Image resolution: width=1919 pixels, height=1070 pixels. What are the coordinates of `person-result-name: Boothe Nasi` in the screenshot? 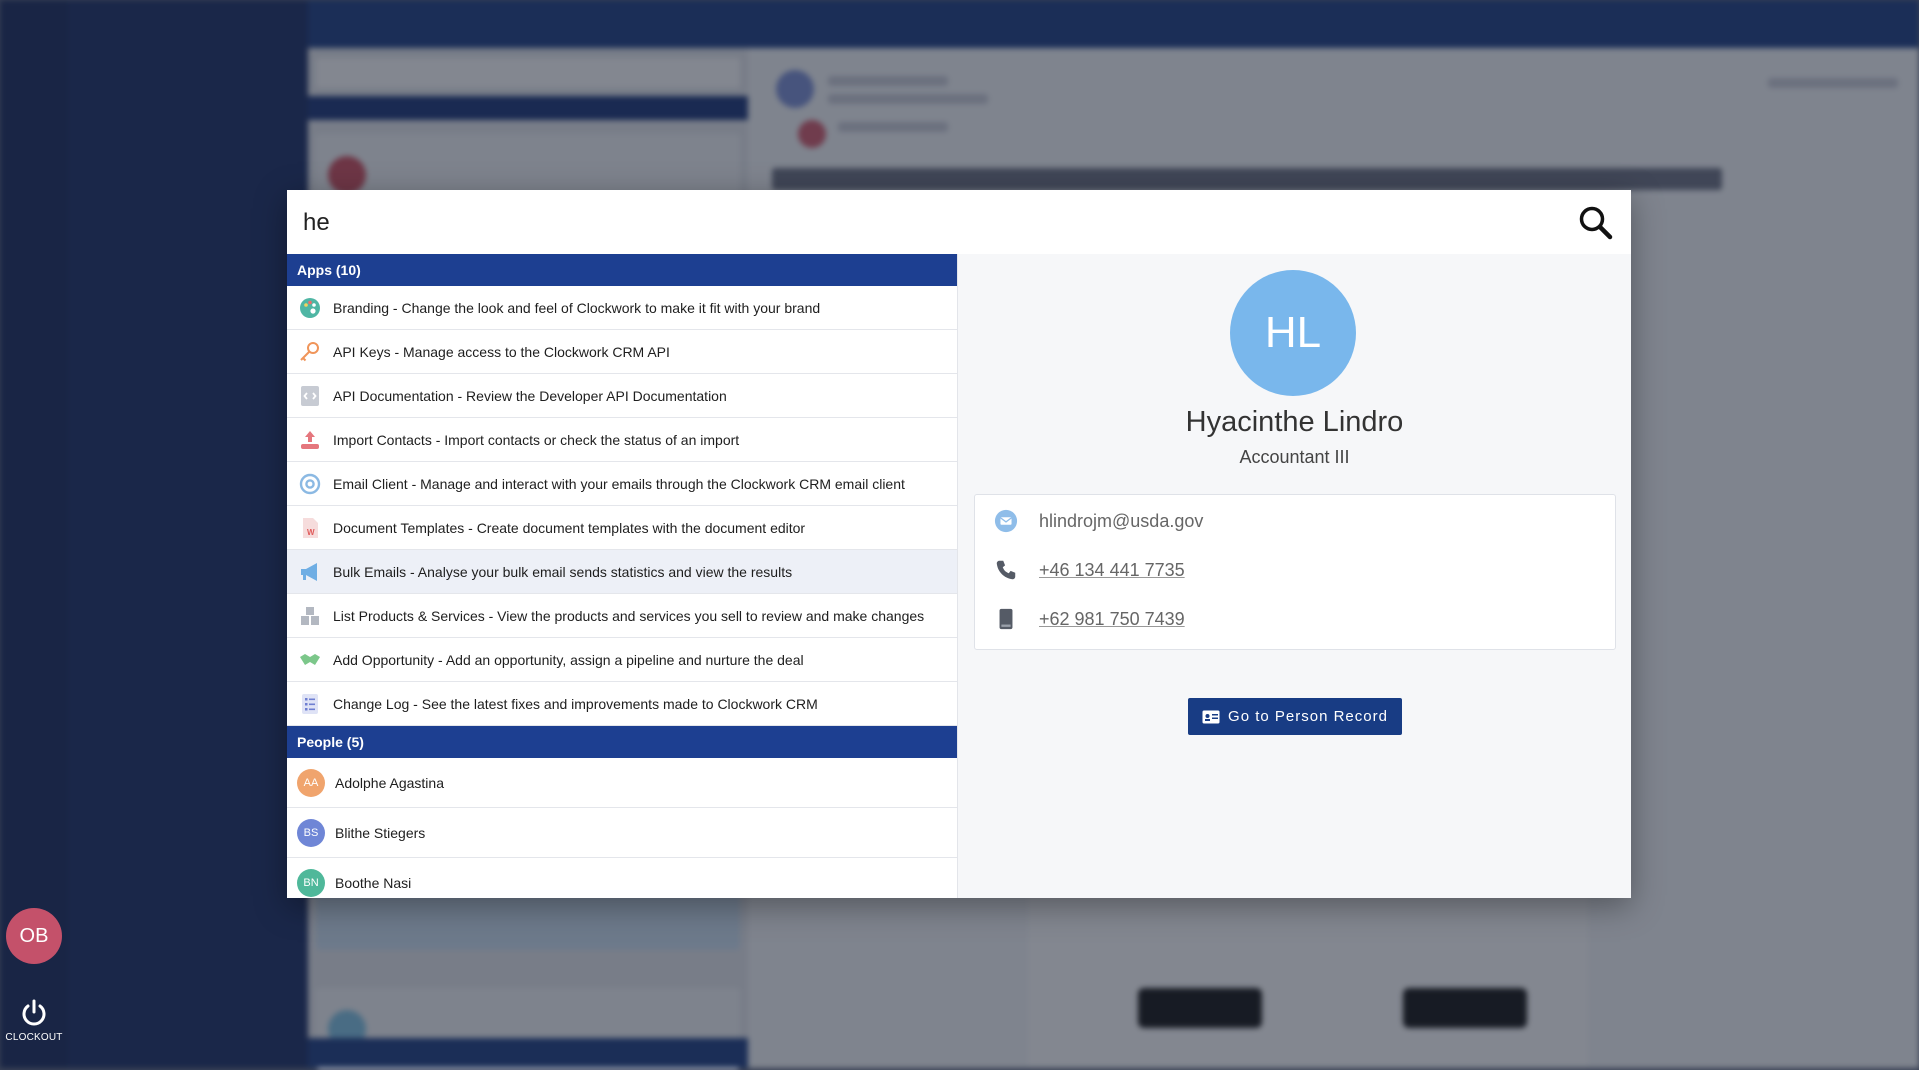 It's located at (373, 882).